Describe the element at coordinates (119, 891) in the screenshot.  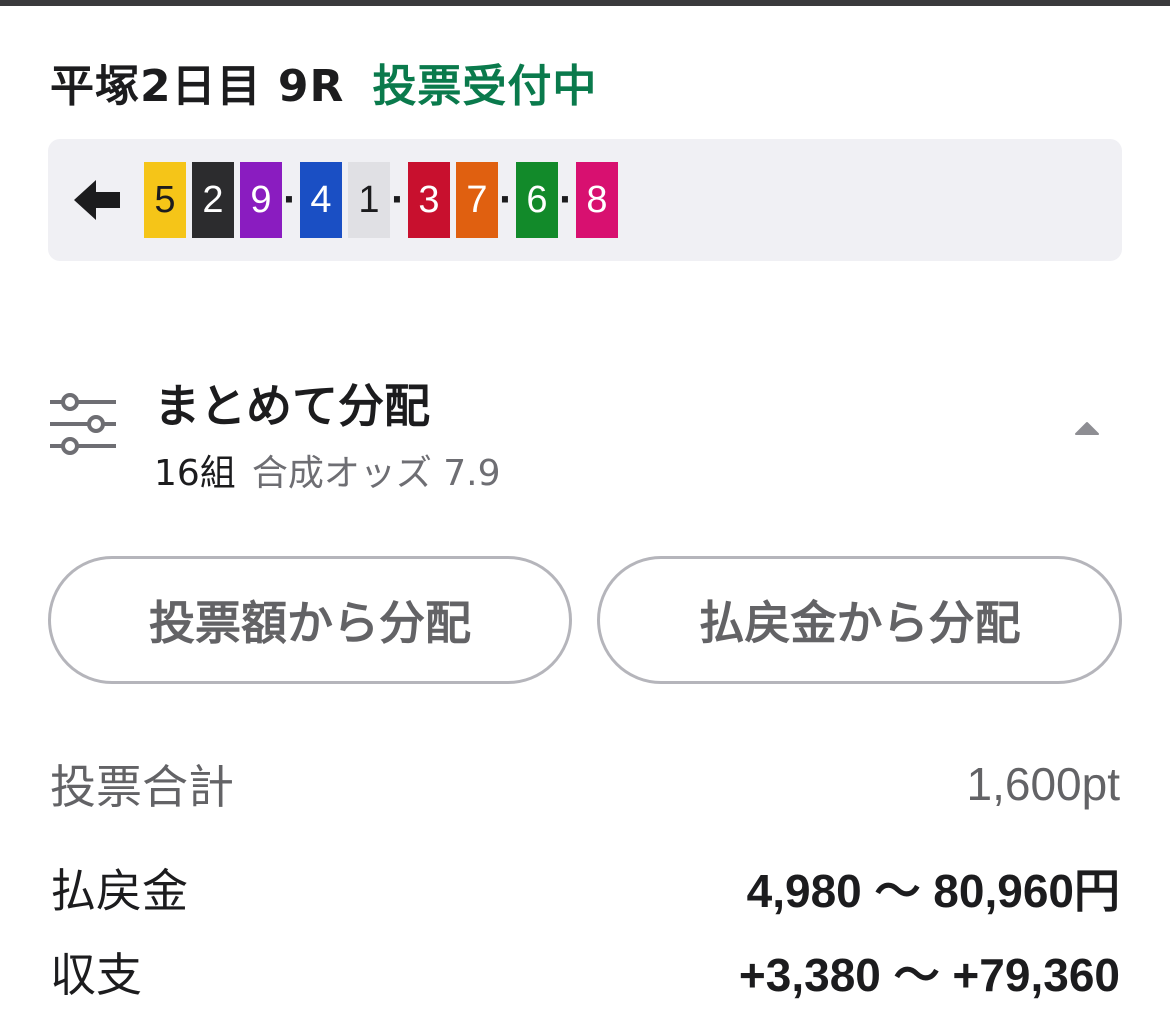
I see `payout-label: 払戻金` at that location.